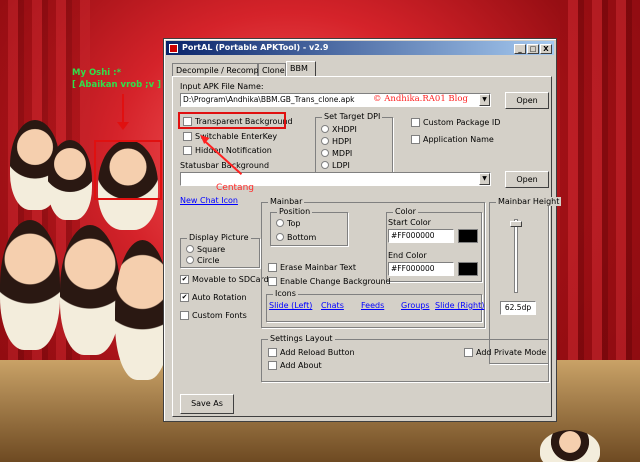  Describe the element at coordinates (207, 404) in the screenshot. I see `save-as-button: Save As` at that location.